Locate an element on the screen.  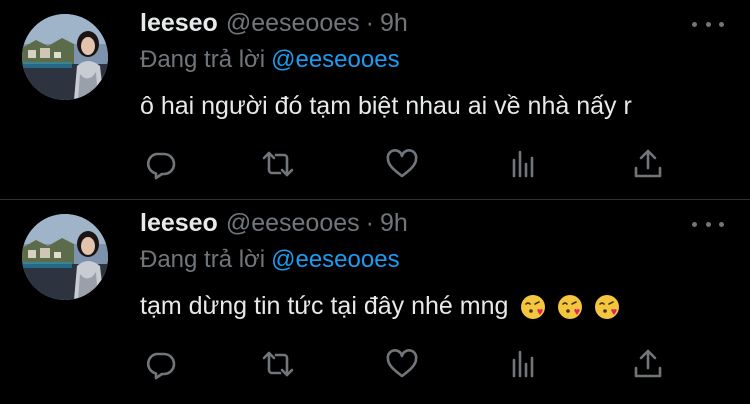
tweet-text-content: tạm dừng tin tức tại đây nhé mng is located at coordinates (324, 306).